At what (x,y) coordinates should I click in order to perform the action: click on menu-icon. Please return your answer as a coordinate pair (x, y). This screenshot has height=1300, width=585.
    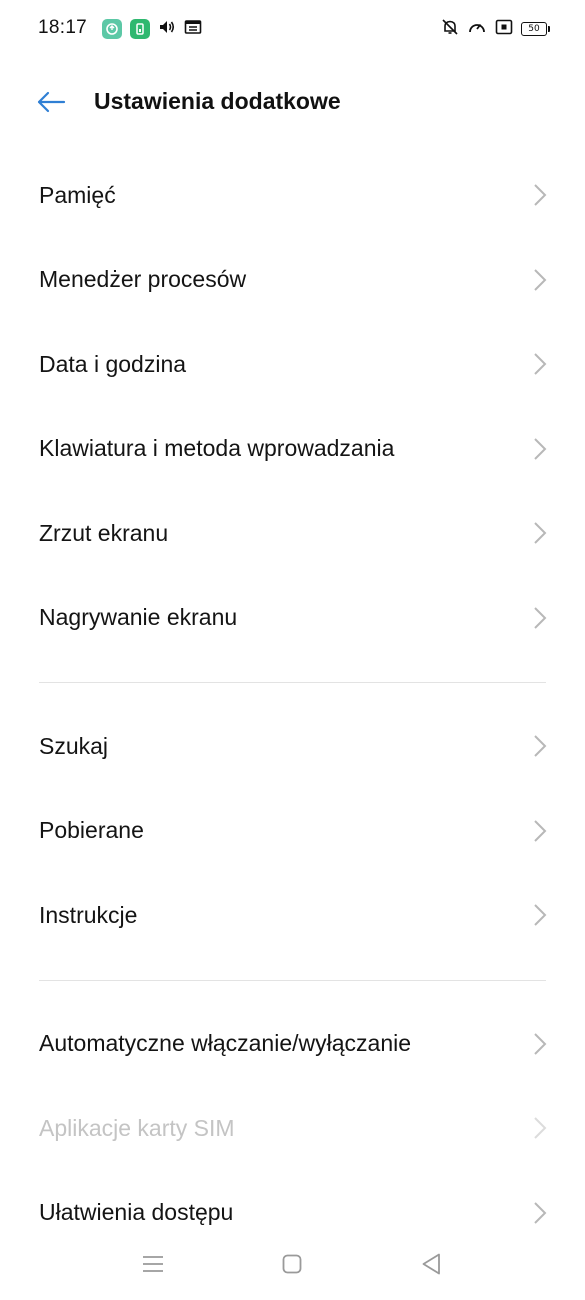
    Looking at the image, I should click on (153, 1264).